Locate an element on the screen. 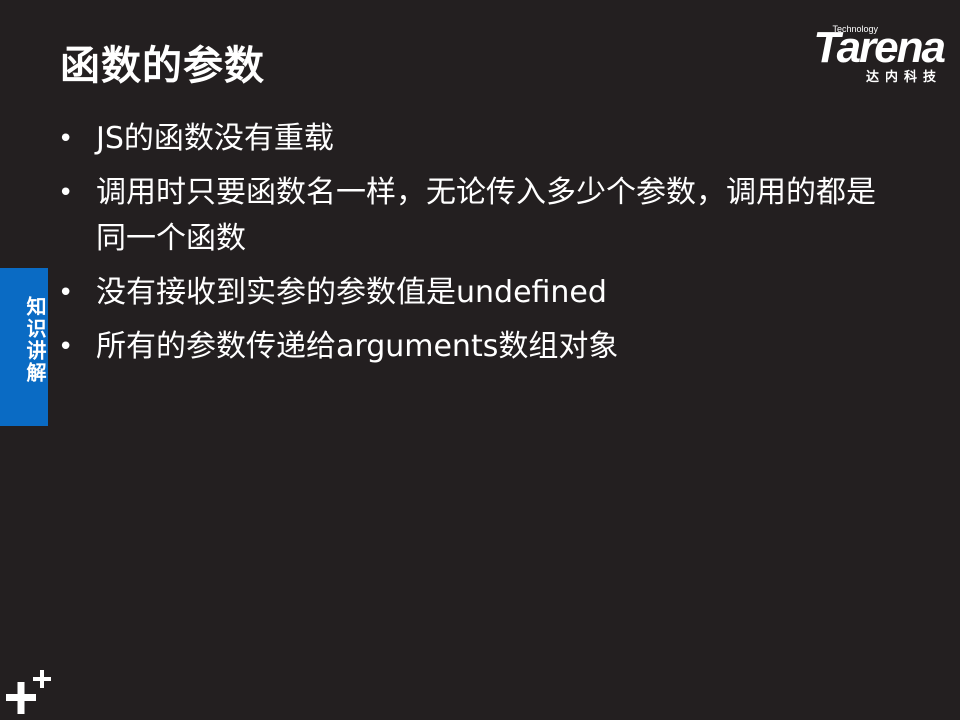 The width and height of the screenshot is (960, 720). bullet-text: 所有的参数传递给arguments数组对象 is located at coordinates (357, 346).